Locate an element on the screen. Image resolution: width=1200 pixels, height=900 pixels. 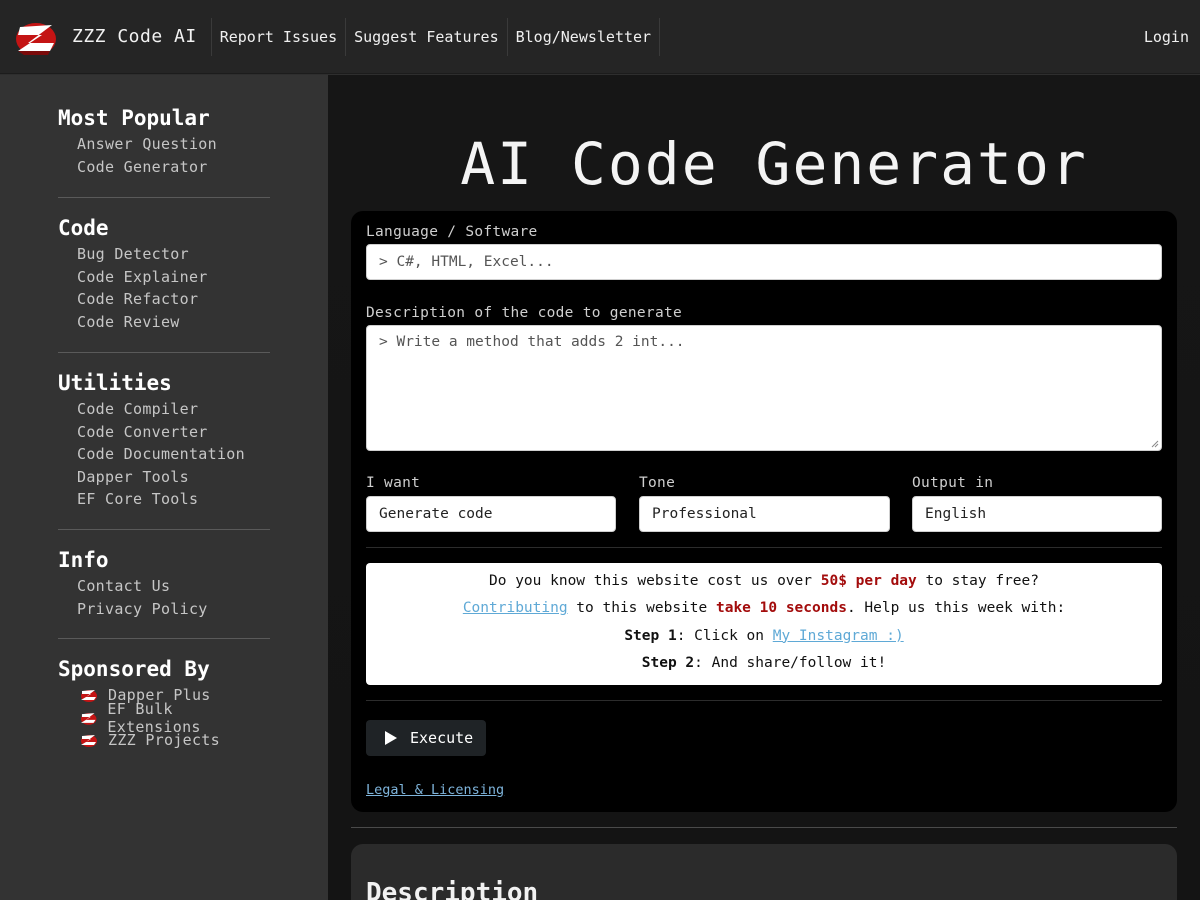
output-label: Output in is located at coordinates (953, 483).